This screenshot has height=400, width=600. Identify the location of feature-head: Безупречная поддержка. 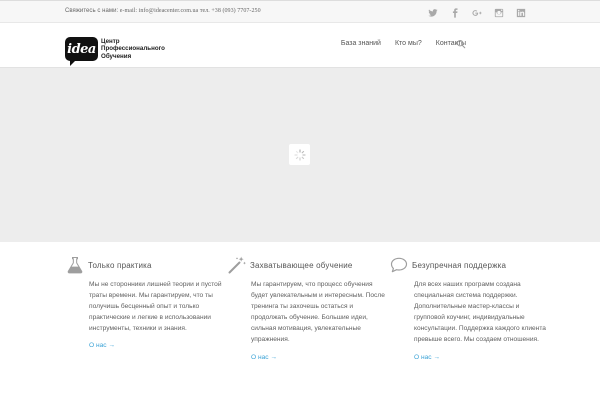
(469, 265).